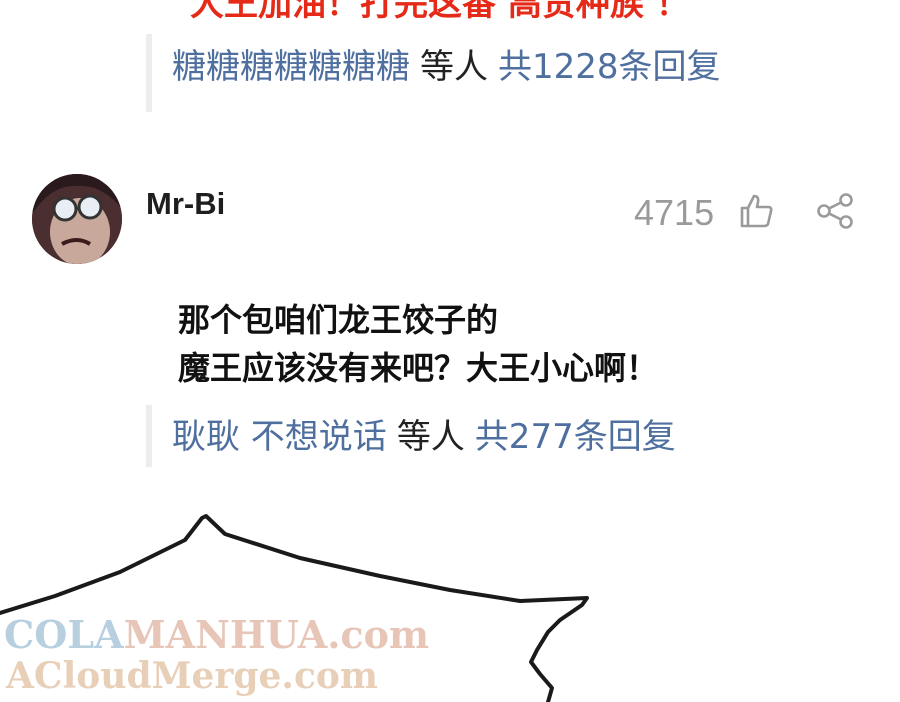 This screenshot has width=900, height=702. Describe the element at coordinates (185, 204) in the screenshot. I see `username: Mr-Bi` at that location.